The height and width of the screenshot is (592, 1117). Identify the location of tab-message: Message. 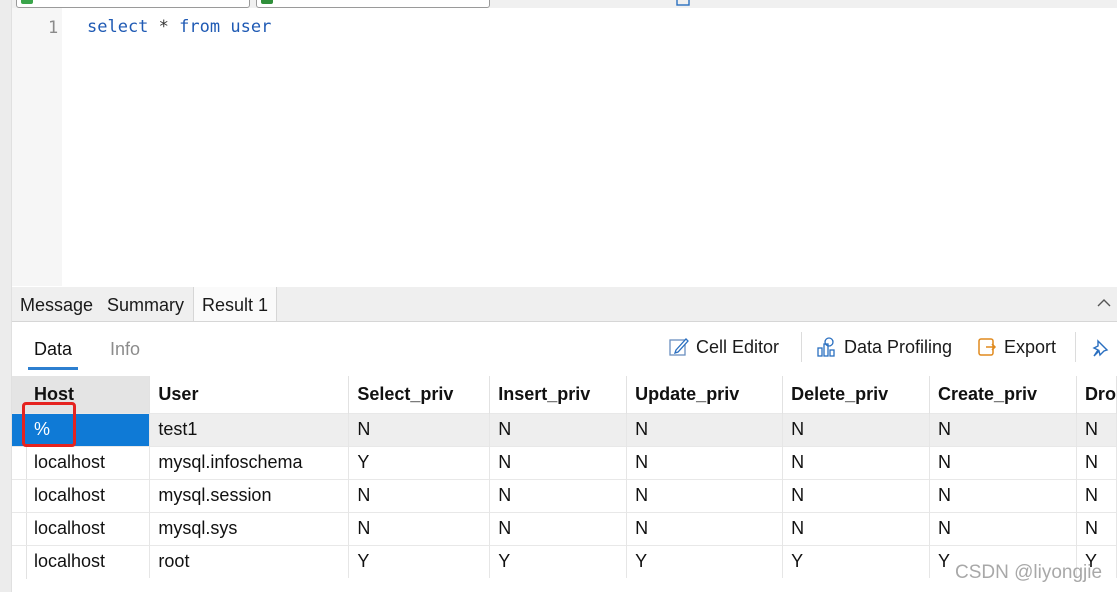
(56, 305).